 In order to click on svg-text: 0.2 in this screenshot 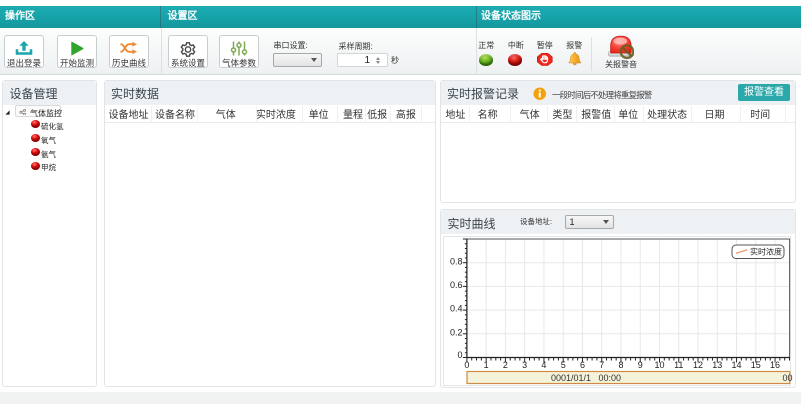, I will do `click(456, 332)`.